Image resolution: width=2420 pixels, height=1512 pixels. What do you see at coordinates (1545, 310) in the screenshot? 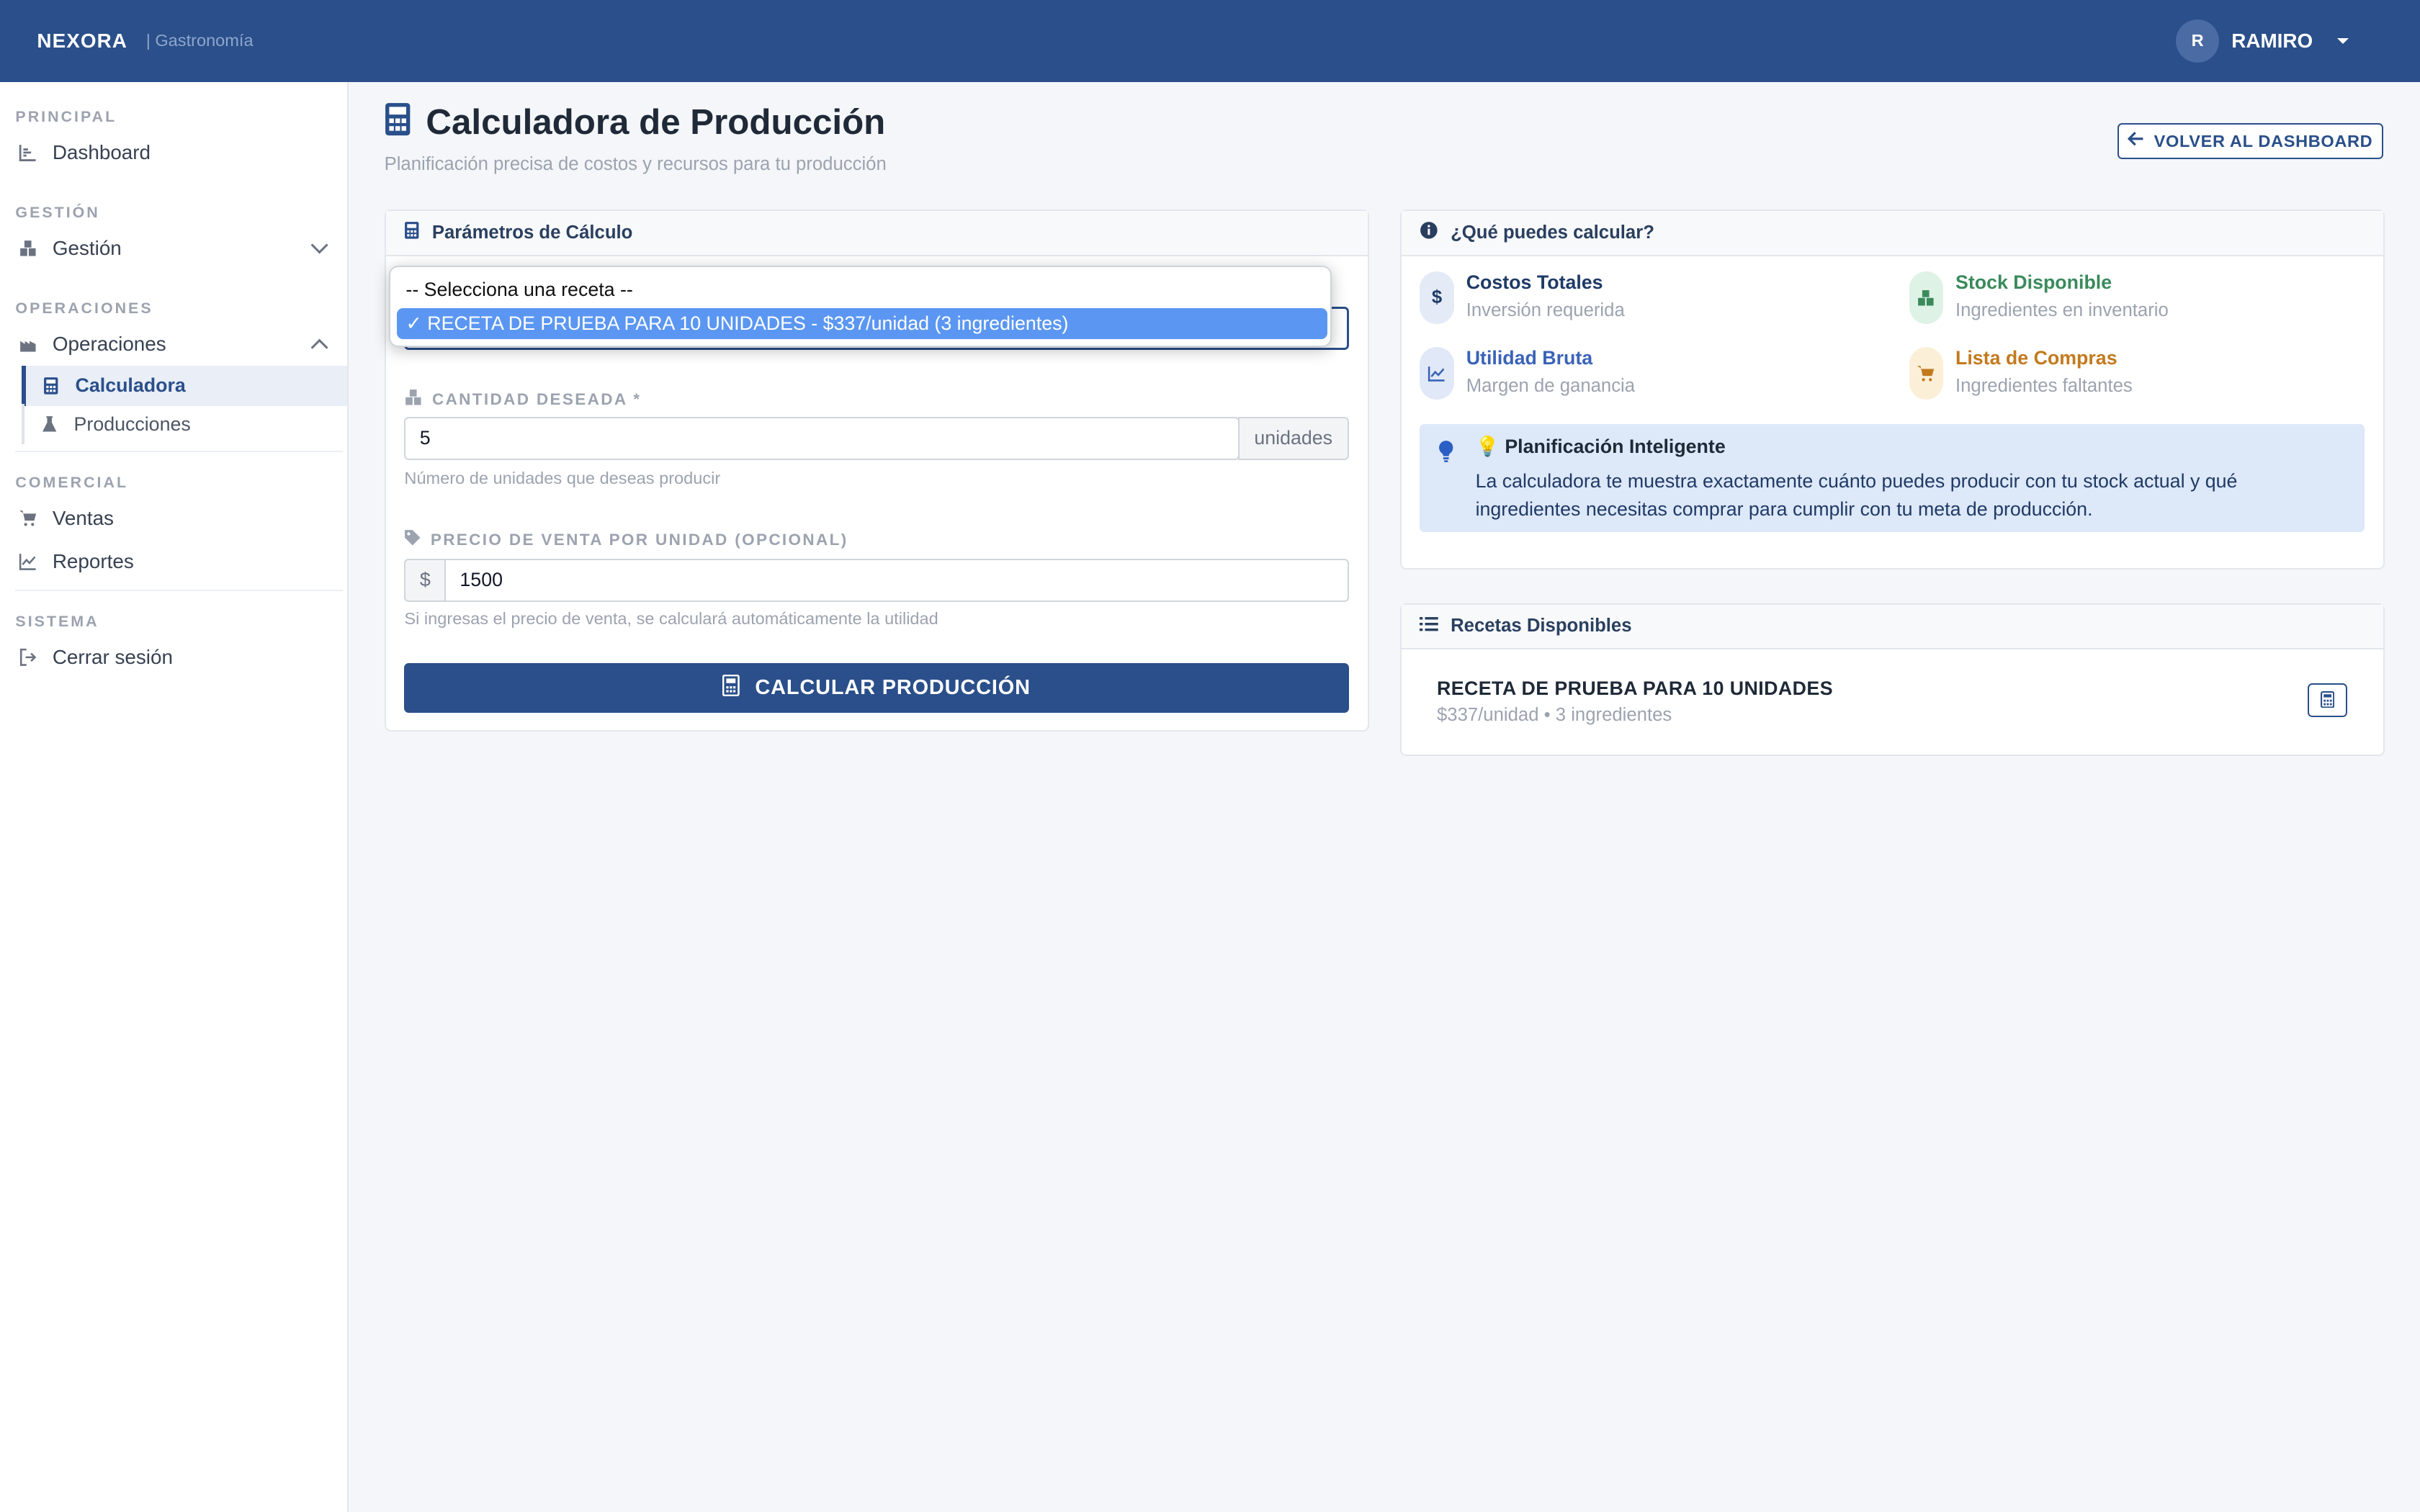
I see `feature-desc: Inversión requerida` at bounding box center [1545, 310].